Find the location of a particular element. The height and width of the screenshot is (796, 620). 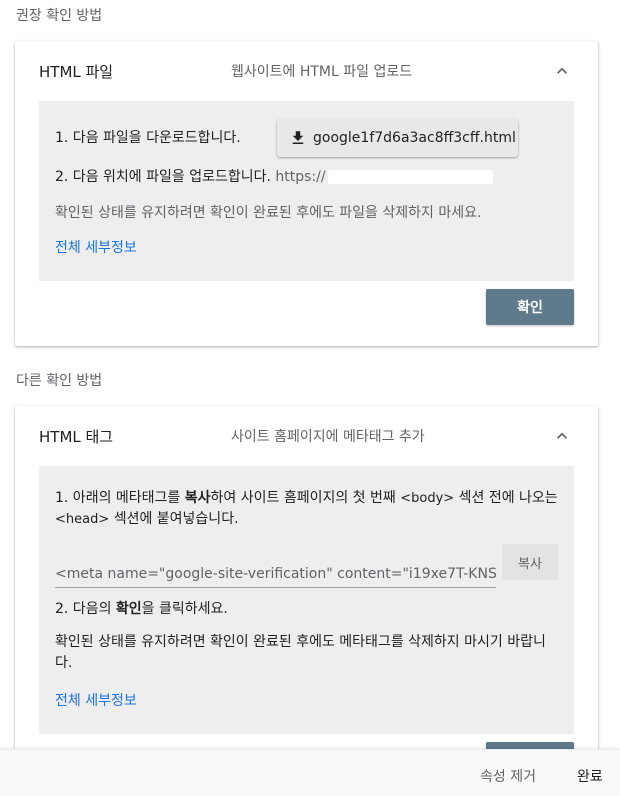

head-tag: <head> is located at coordinates (82, 519).